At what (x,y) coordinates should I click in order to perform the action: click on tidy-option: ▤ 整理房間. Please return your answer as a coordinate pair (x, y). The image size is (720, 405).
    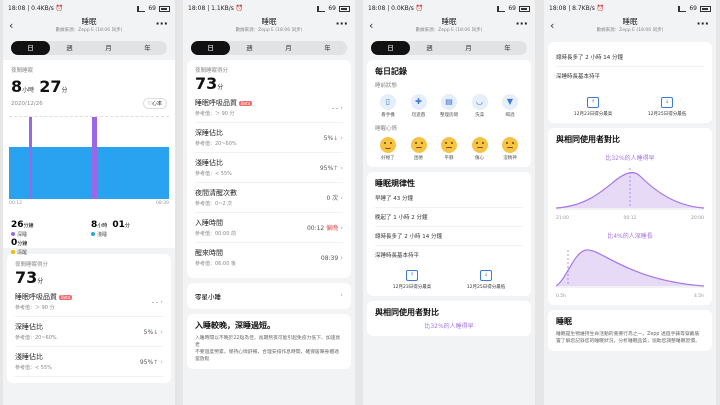
    Looking at the image, I should click on (449, 106).